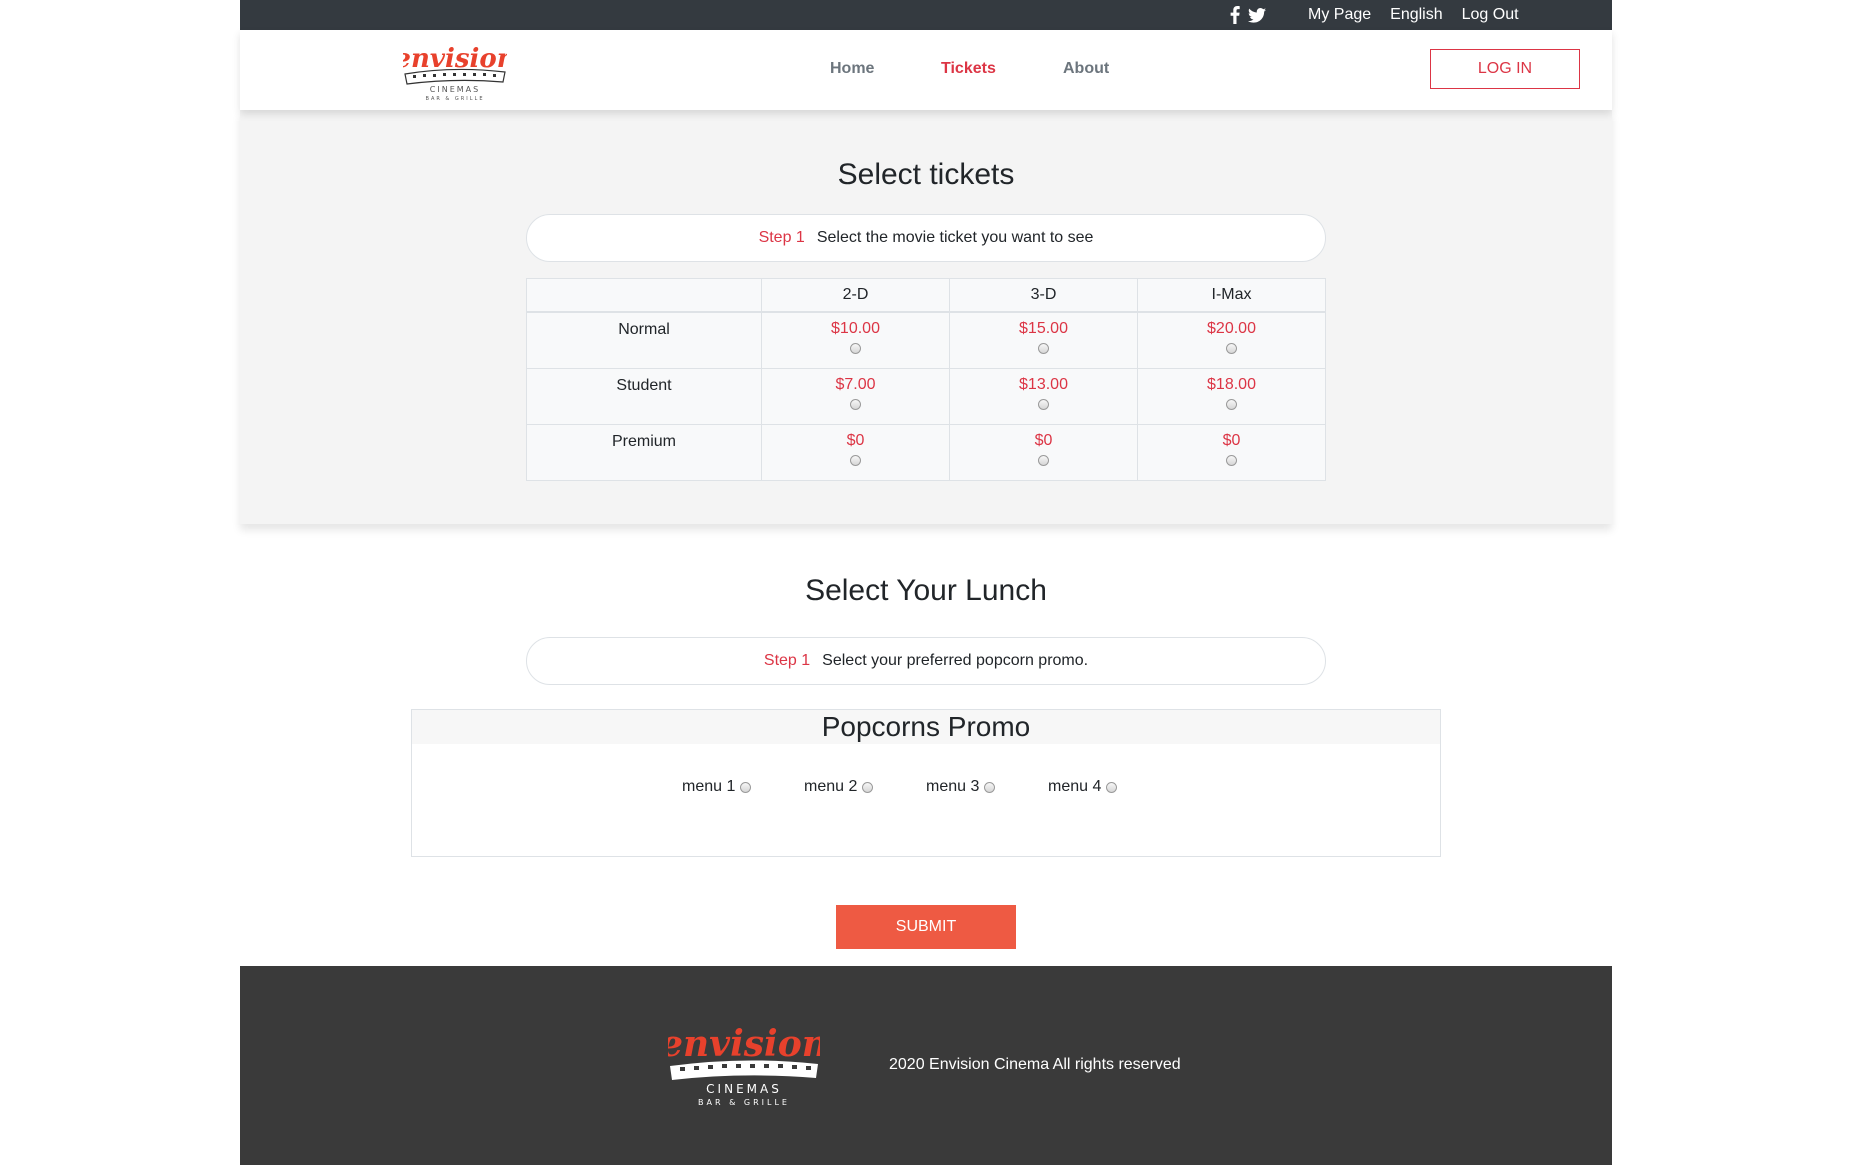 The image size is (1850, 1165). I want to click on menu-option: menu 4, so click(1083, 787).